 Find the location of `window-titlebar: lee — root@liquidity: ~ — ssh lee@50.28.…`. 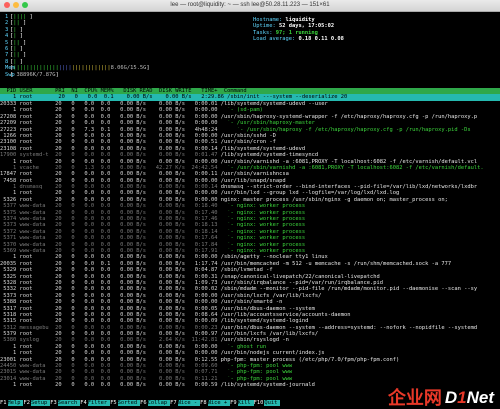

window-titlebar: lee — root@liquidity: ~ — ssh lee@50.28.… is located at coordinates (250, 6).